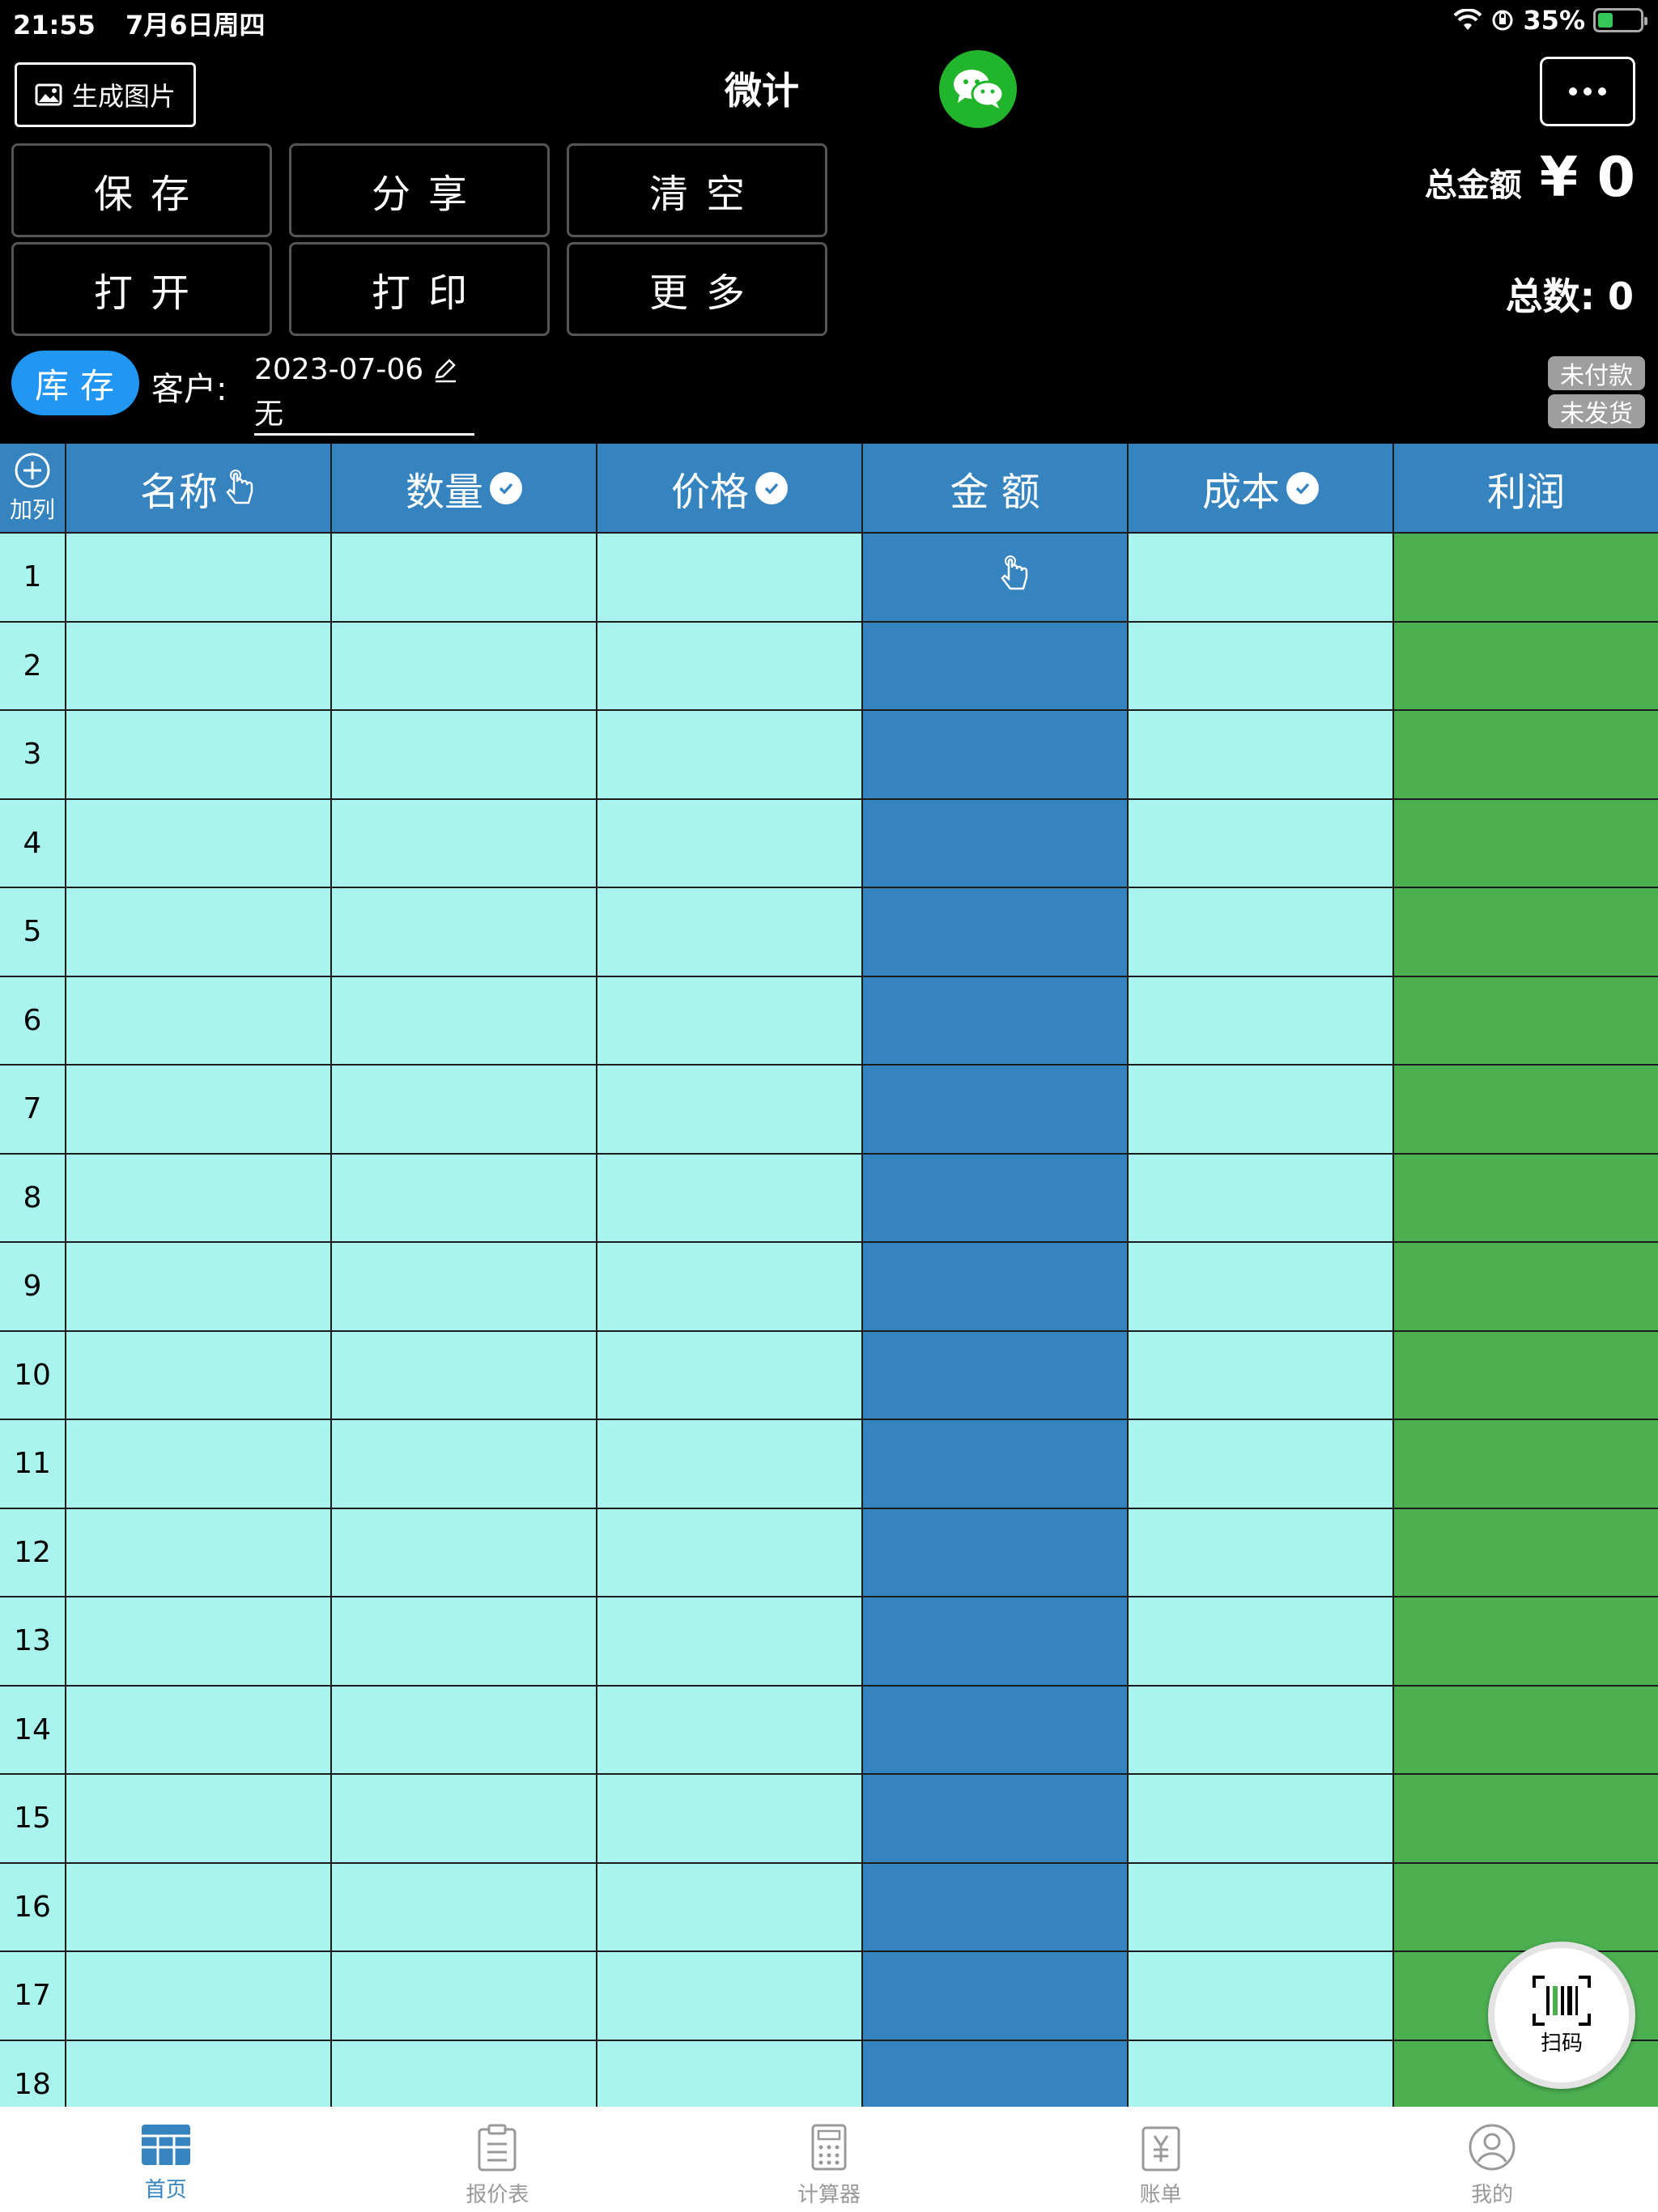 The image size is (1658, 2212). What do you see at coordinates (1492, 2160) in the screenshot?
I see `tab-profile: 我的` at bounding box center [1492, 2160].